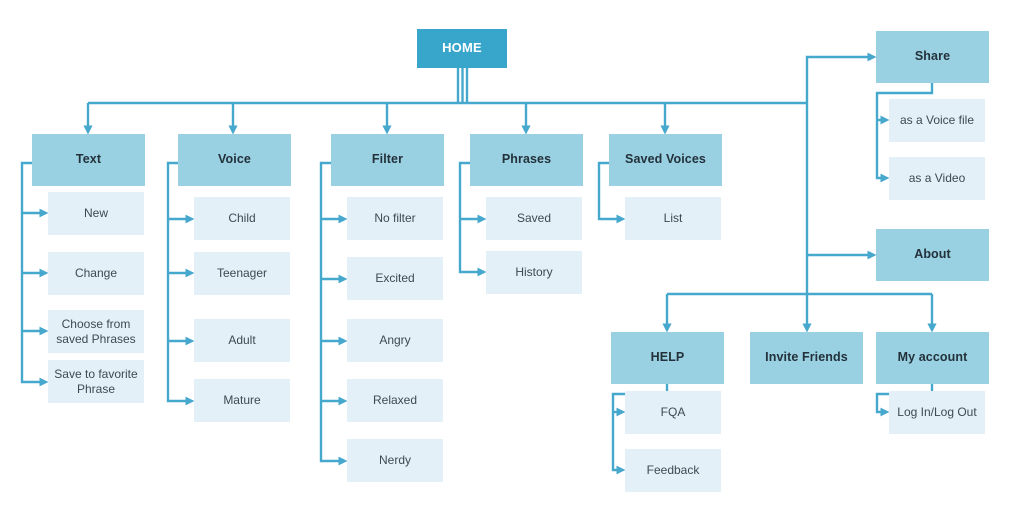 The width and height of the screenshot is (1024, 526). I want to click on node-voice-adult: Adult, so click(242, 340).